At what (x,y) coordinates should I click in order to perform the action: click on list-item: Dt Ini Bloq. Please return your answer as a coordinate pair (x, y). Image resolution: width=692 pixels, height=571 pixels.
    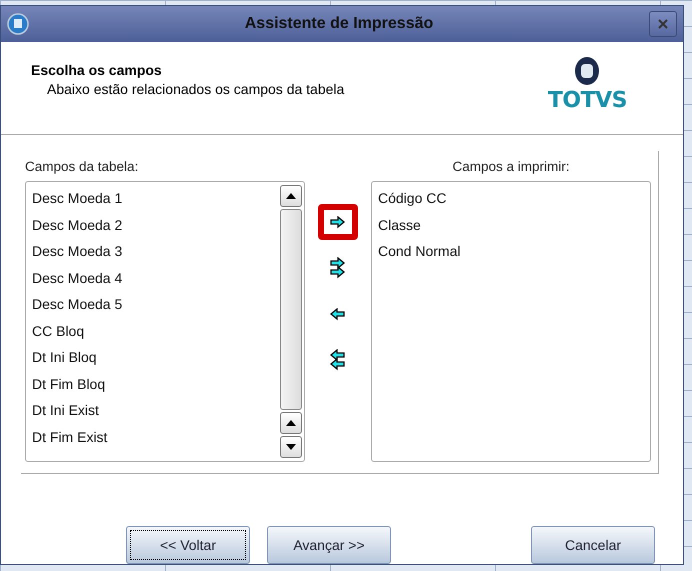
    Looking at the image, I should click on (152, 357).